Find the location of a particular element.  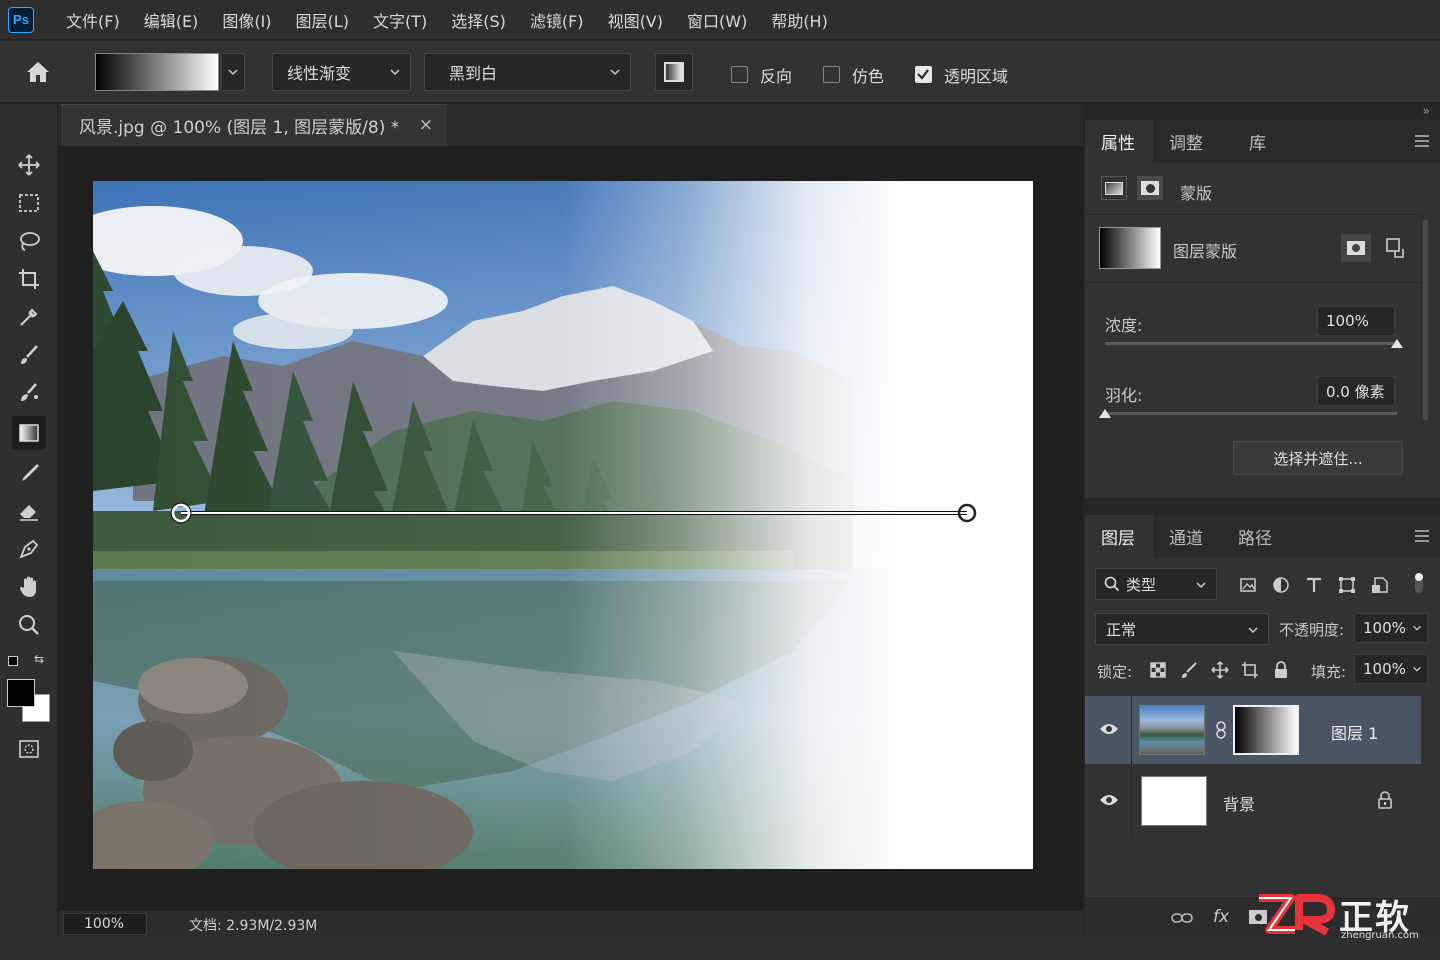

marquee-tool is located at coordinates (29, 203).